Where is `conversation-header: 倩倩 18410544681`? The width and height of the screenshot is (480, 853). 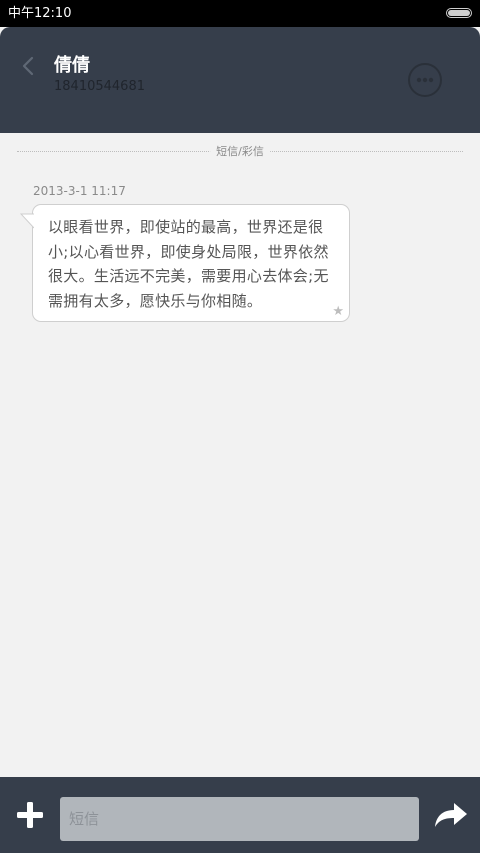 conversation-header: 倩倩 18410544681 is located at coordinates (240, 80).